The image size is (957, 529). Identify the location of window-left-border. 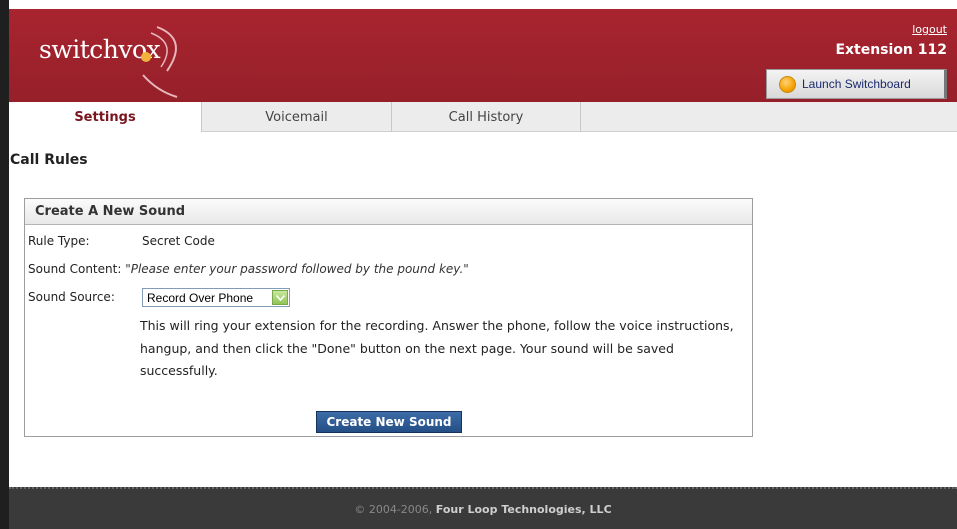
(4, 264).